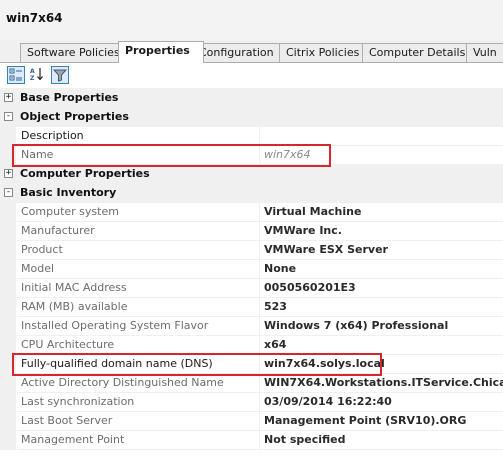 This screenshot has height=457, width=503. I want to click on property-name: Model, so click(38, 268).